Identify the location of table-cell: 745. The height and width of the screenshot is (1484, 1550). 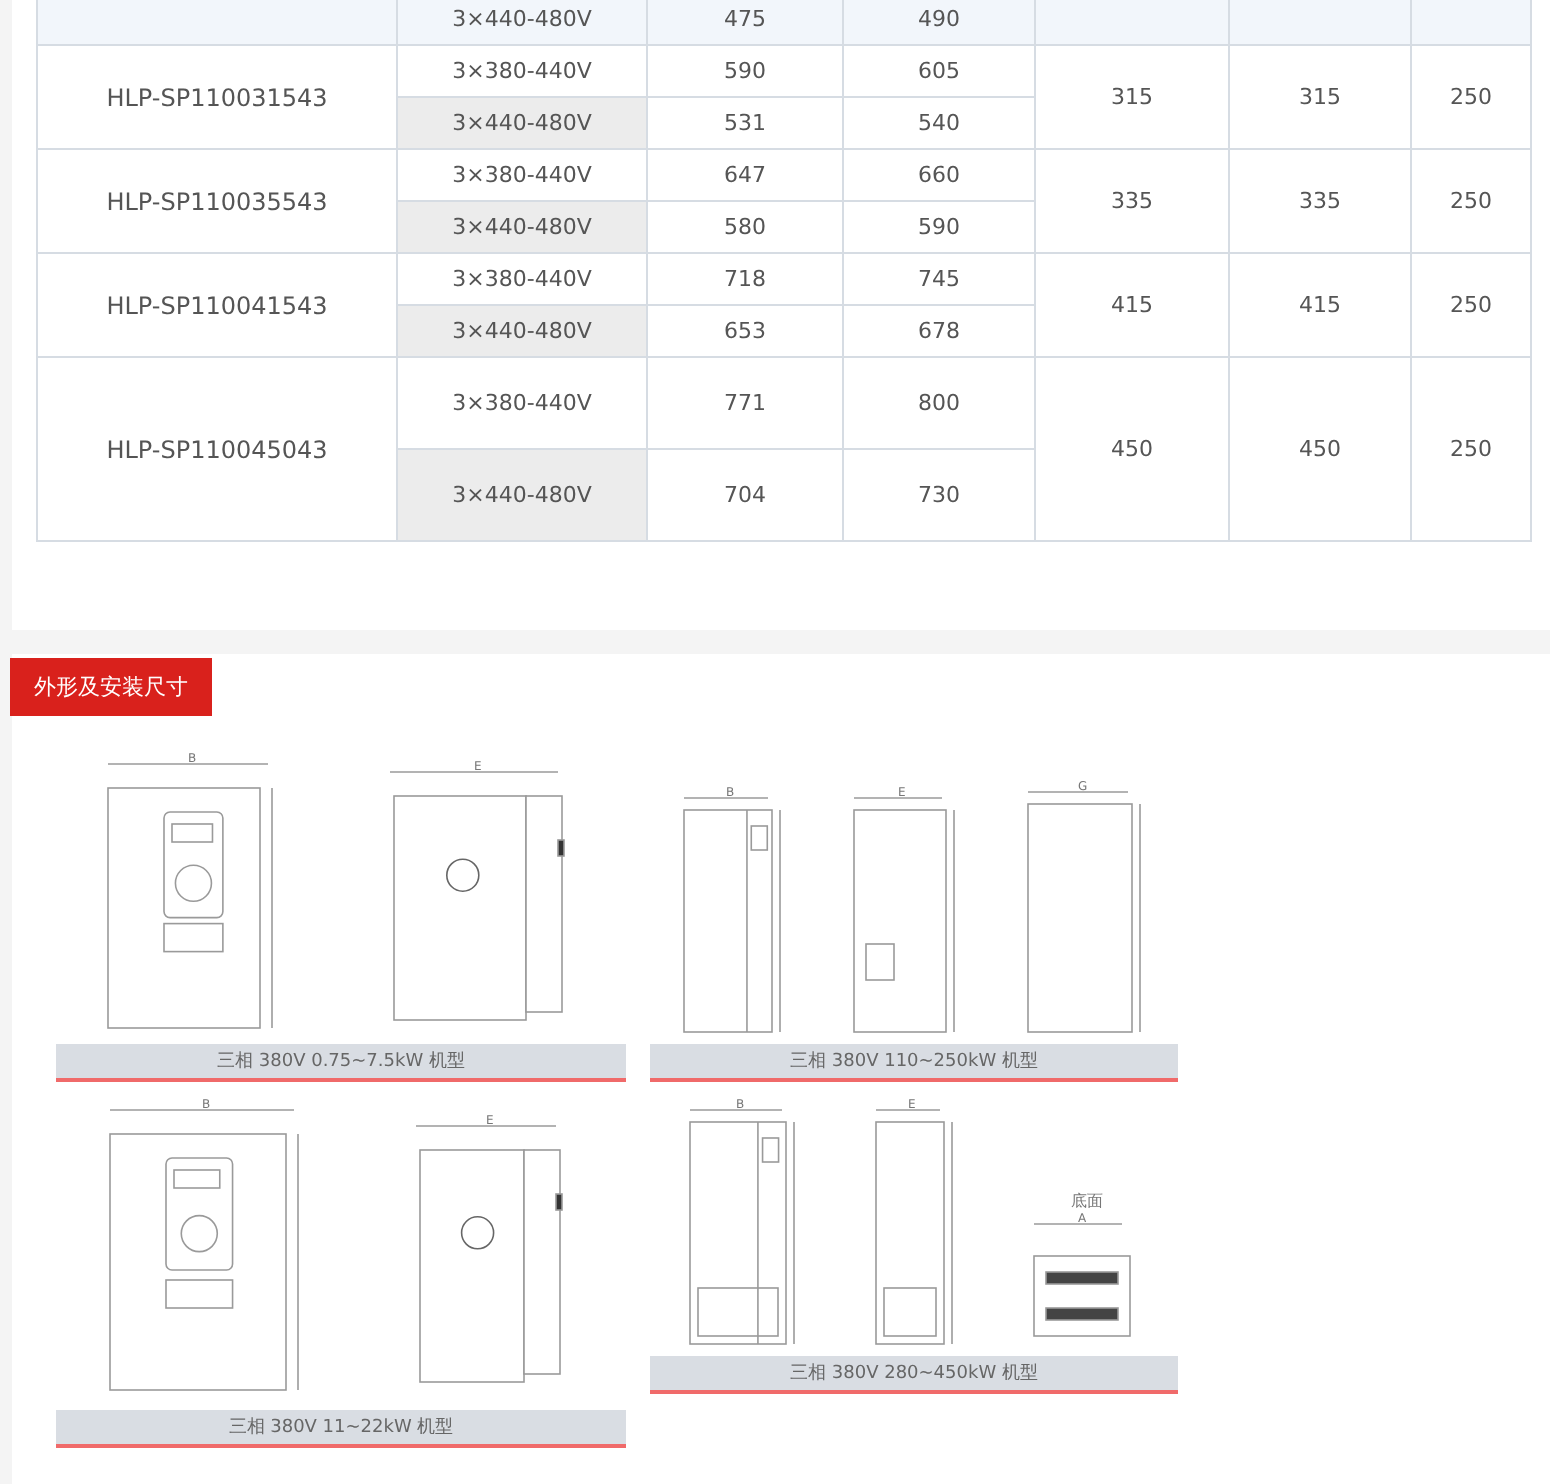
(939, 279).